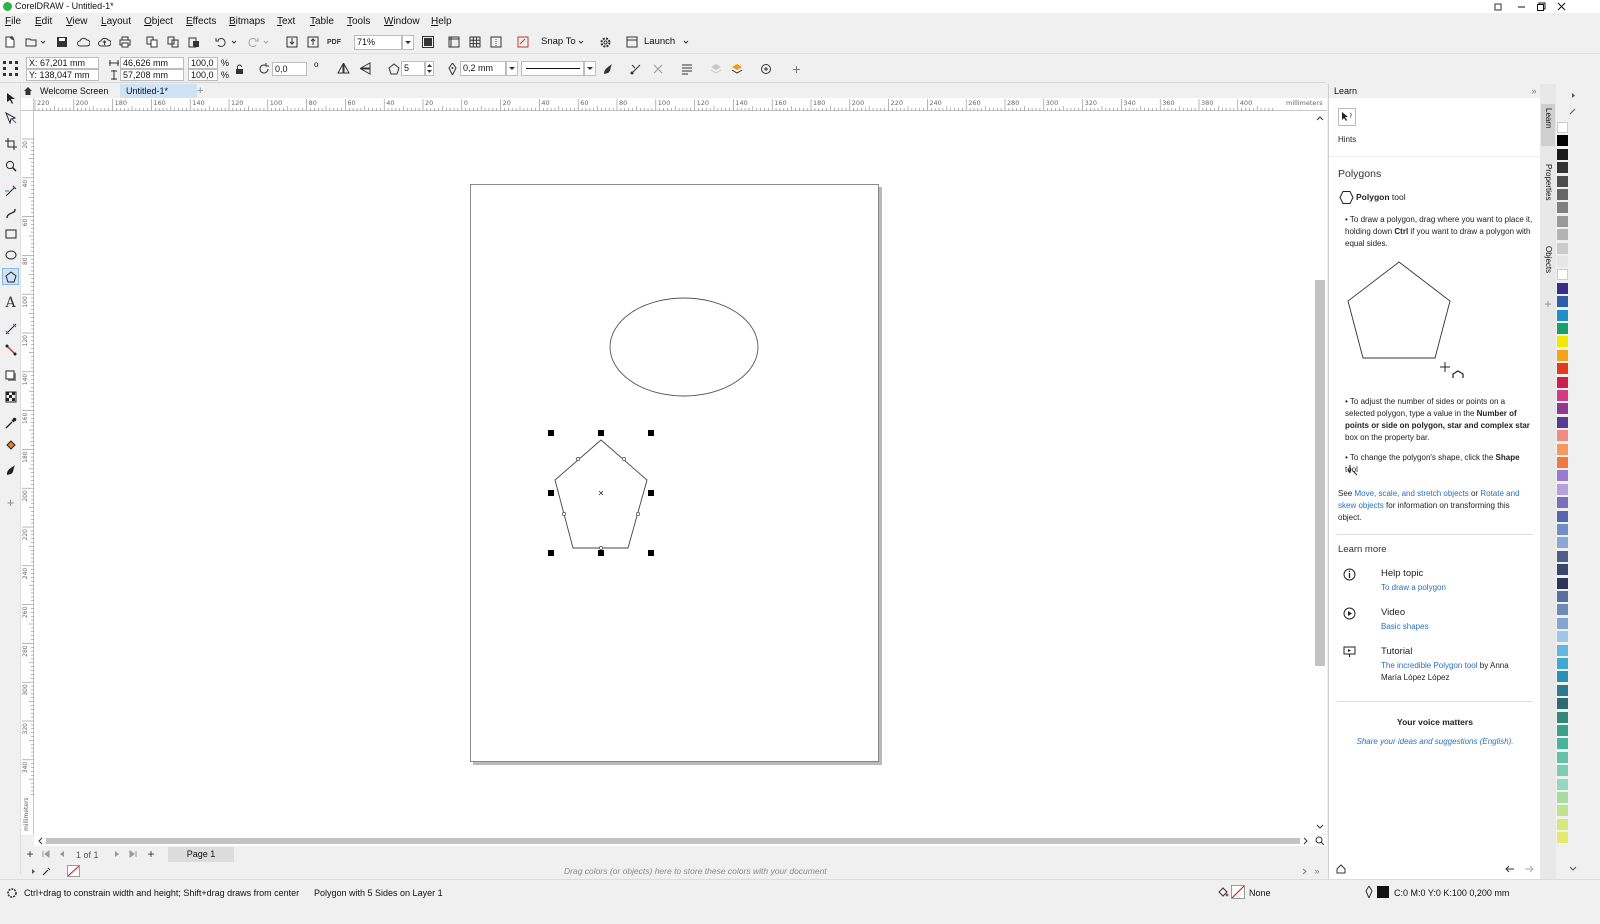 This screenshot has width=1600, height=924. What do you see at coordinates (1413, 588) in the screenshot?
I see `help-topic-link: To draw a polygon` at bounding box center [1413, 588].